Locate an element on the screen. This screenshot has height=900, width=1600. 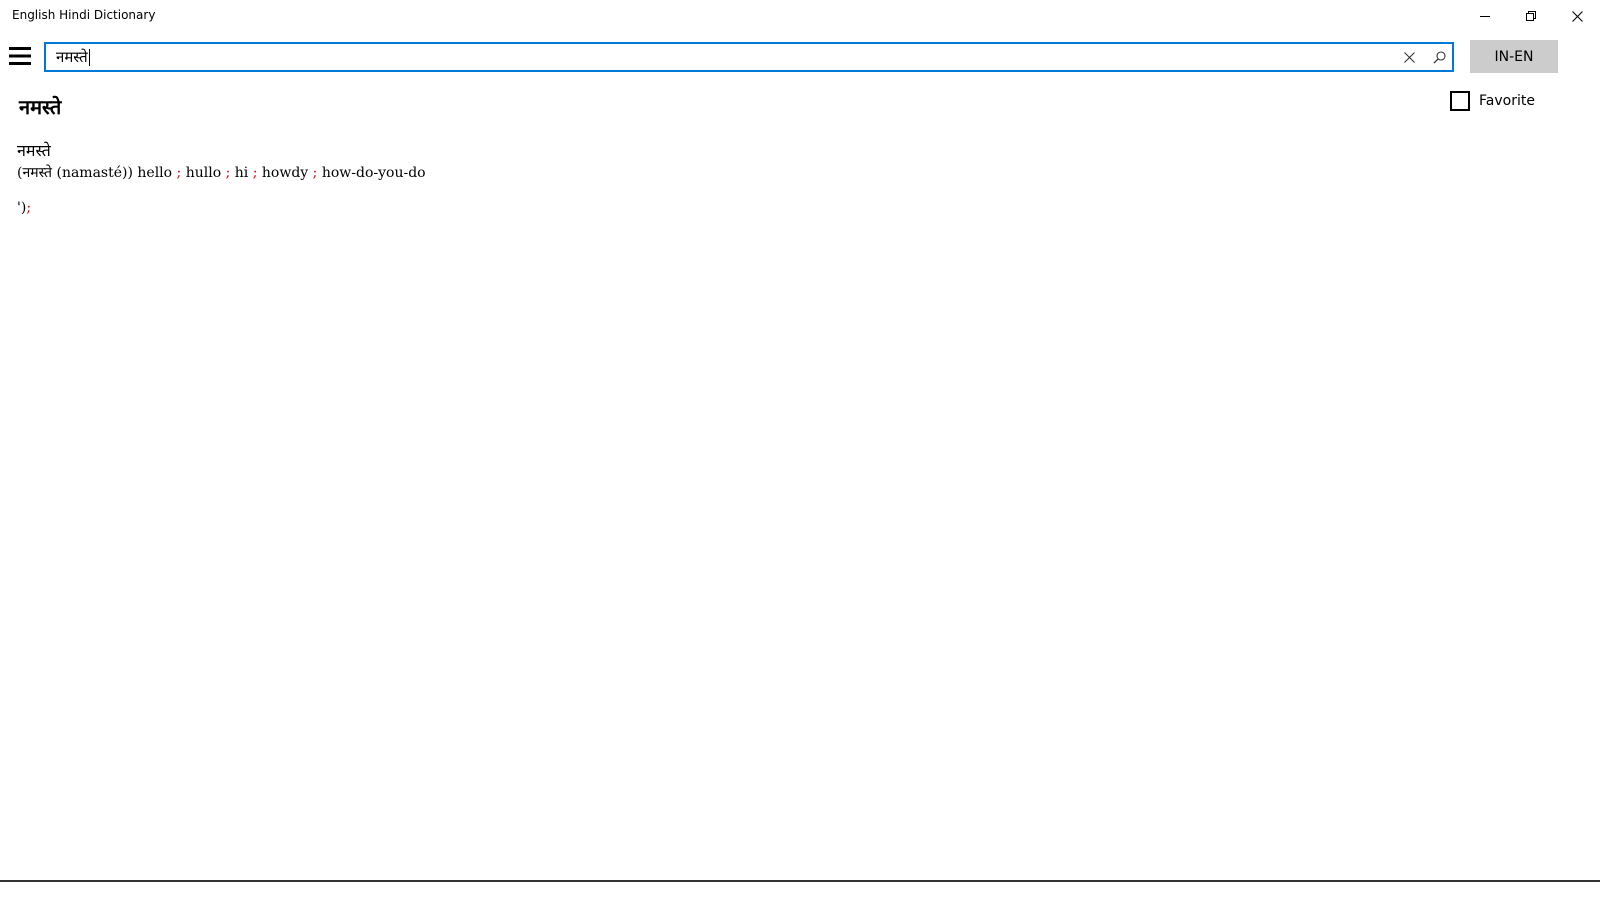
minimize-icon is located at coordinates (1485, 16).